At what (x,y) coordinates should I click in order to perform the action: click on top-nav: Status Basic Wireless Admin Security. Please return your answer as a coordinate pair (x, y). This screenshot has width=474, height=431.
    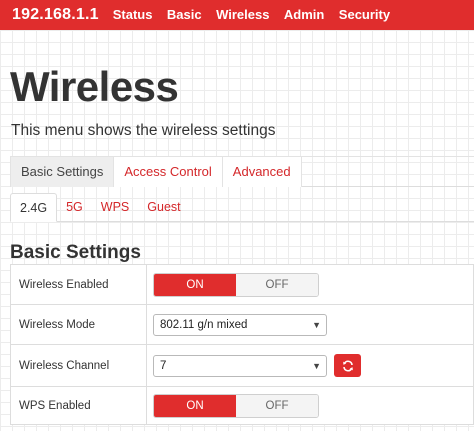
    Looking at the image, I should click on (256, 15).